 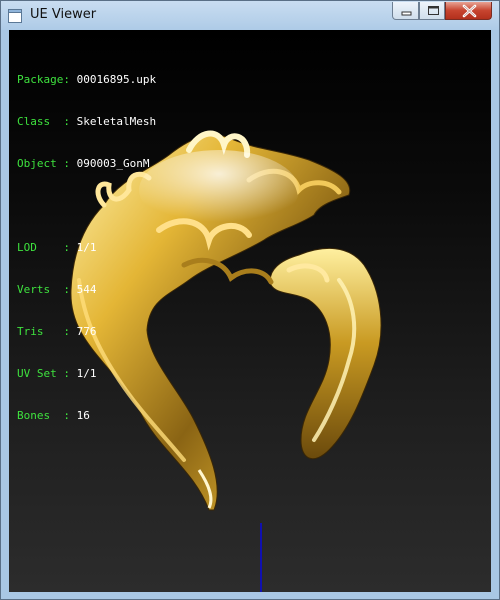 I want to click on info-value: 544, so click(x=86, y=289).